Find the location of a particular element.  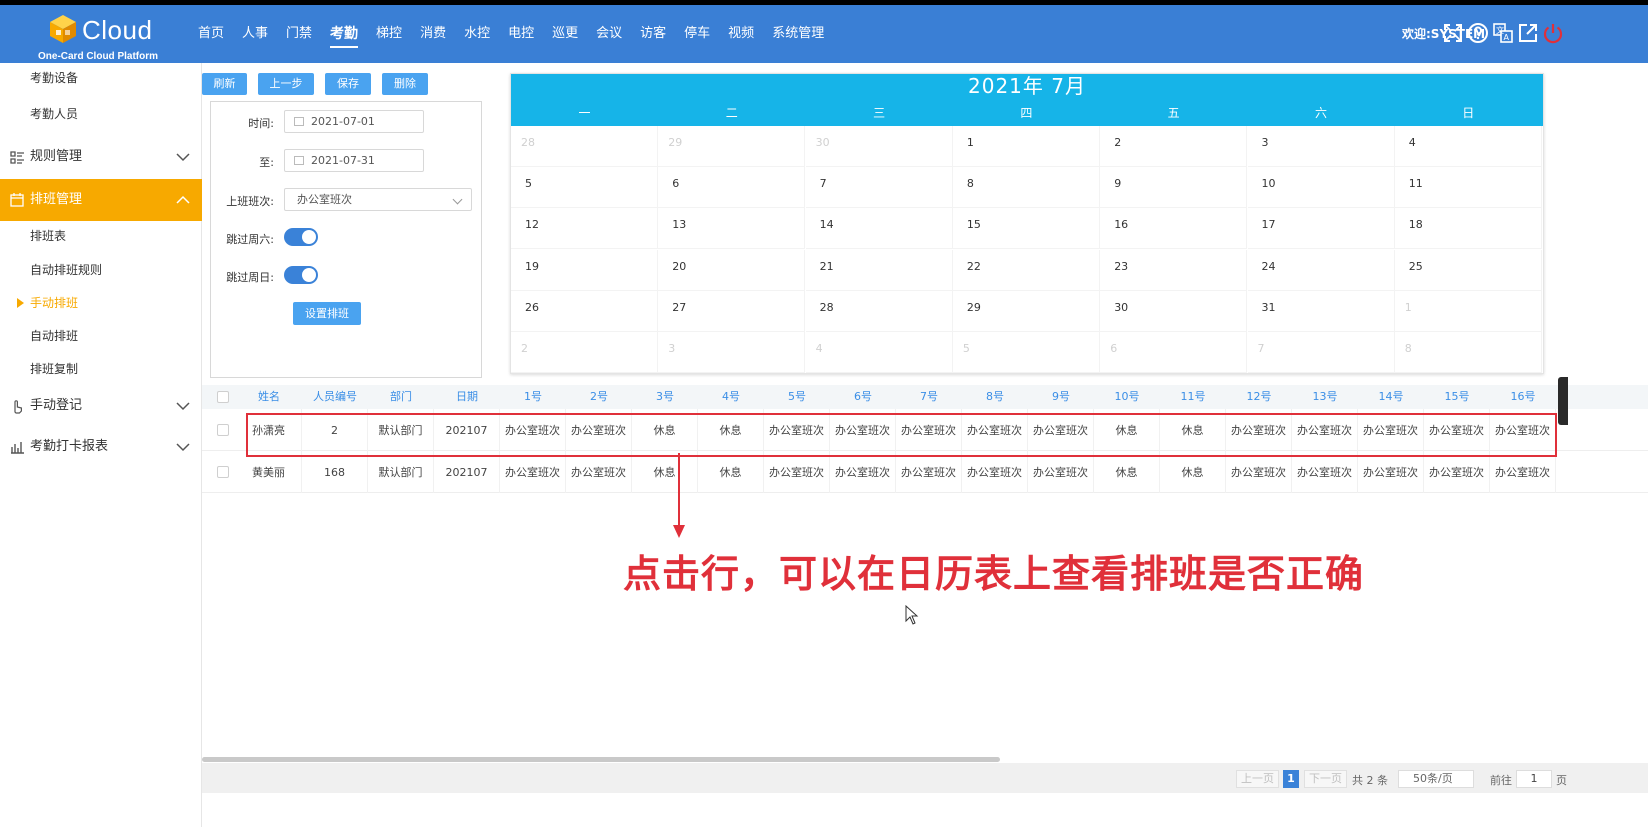

nav-item-9: 会议 is located at coordinates (609, 34).